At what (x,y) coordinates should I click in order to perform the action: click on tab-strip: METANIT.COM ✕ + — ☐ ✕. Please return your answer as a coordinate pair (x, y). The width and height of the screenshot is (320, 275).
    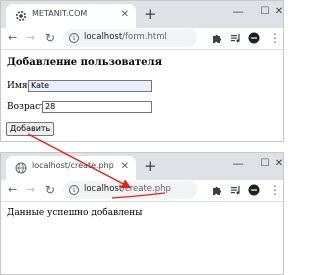
    Looking at the image, I should click on (142, 14).